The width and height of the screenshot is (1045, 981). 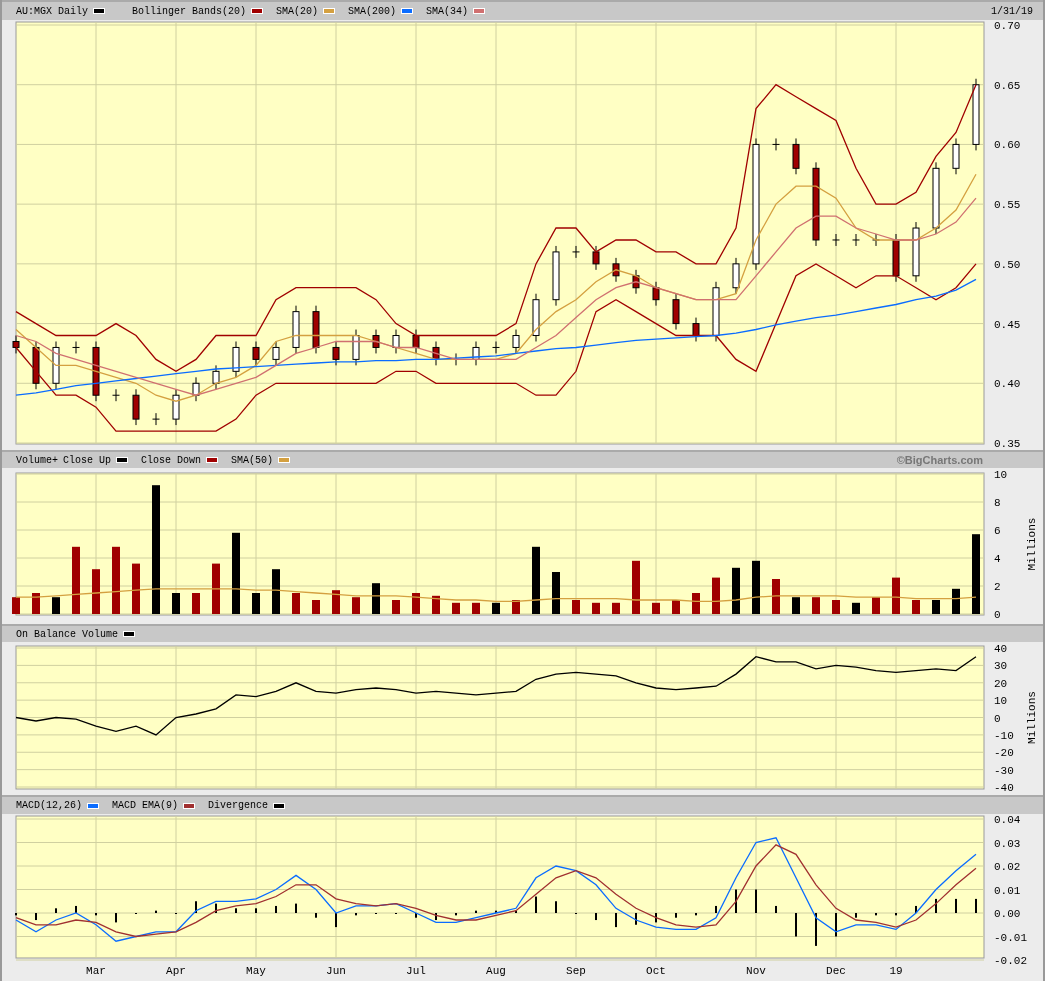 I want to click on axis-tick-label: Dec, so click(x=836, y=971).